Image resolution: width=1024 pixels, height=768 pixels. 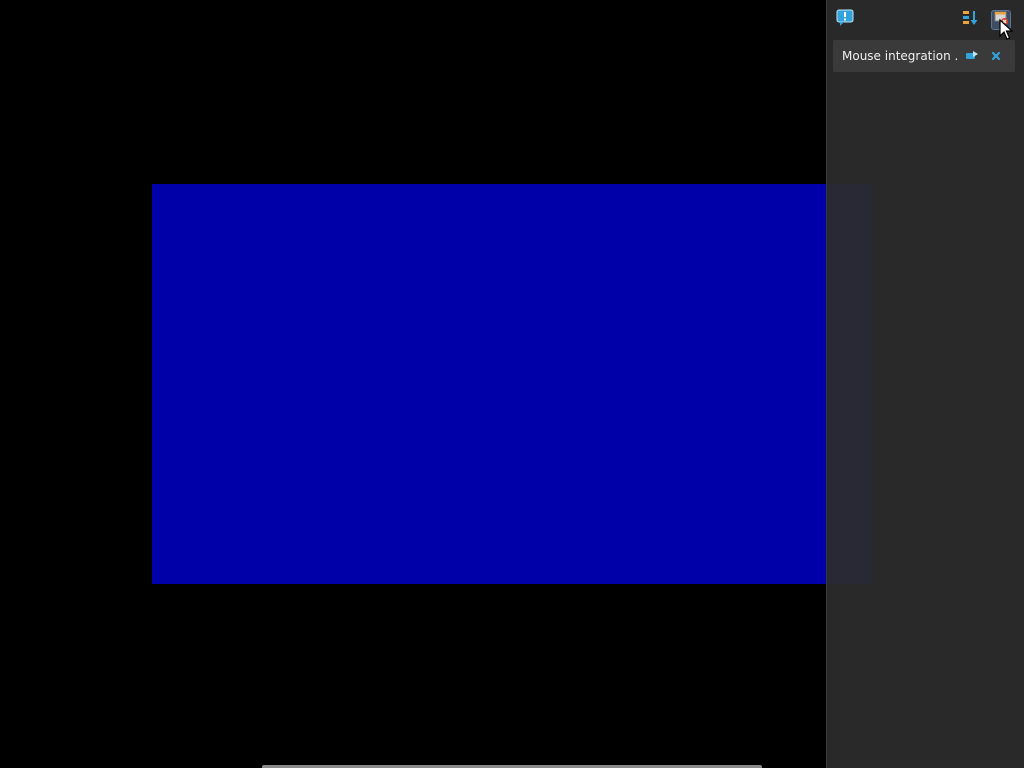 I want to click on mouse-integration-icon, so click(x=972, y=56).